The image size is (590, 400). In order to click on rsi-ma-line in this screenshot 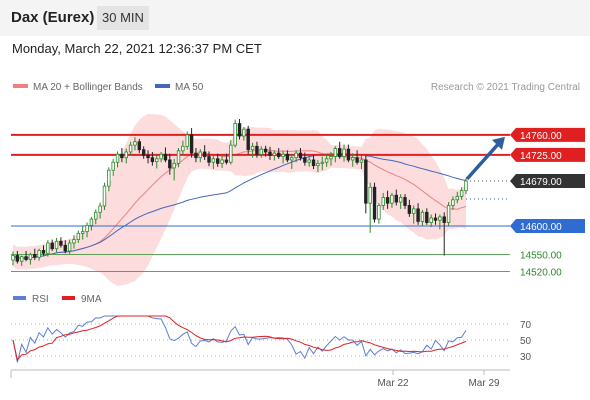, I will do `click(239, 338)`.